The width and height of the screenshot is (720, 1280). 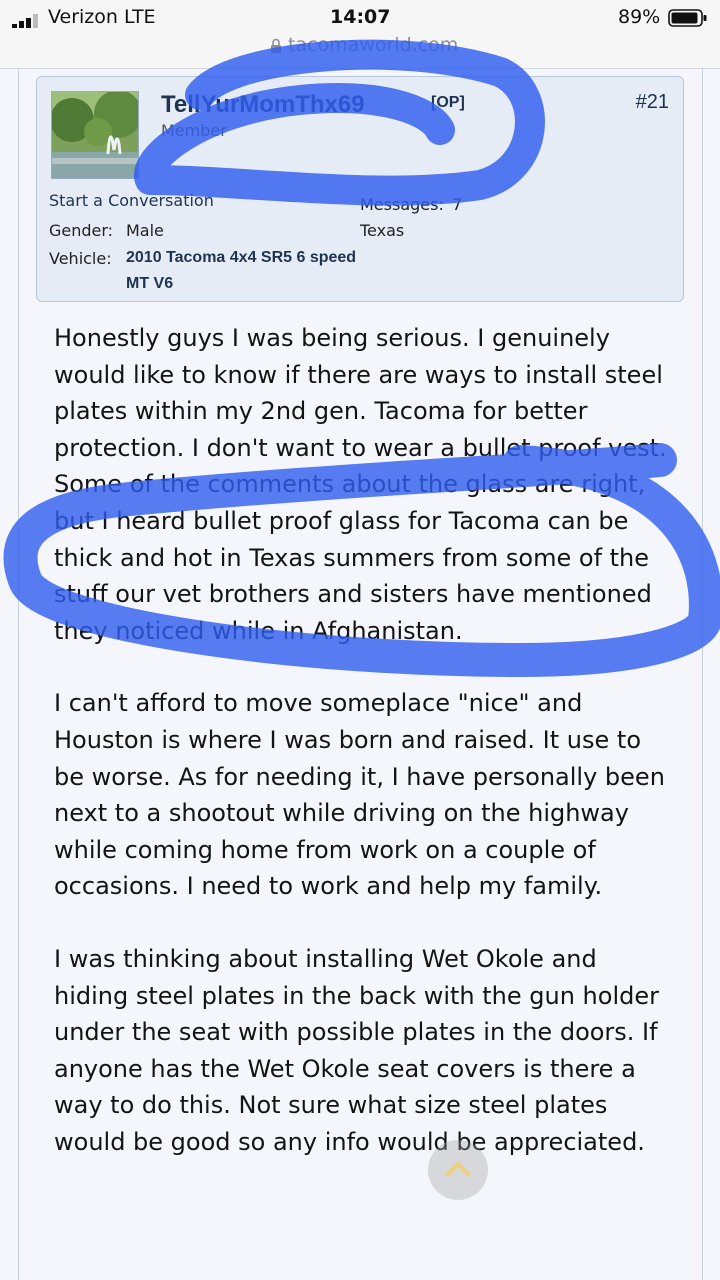 I want to click on user-title: Member, so click(x=194, y=130).